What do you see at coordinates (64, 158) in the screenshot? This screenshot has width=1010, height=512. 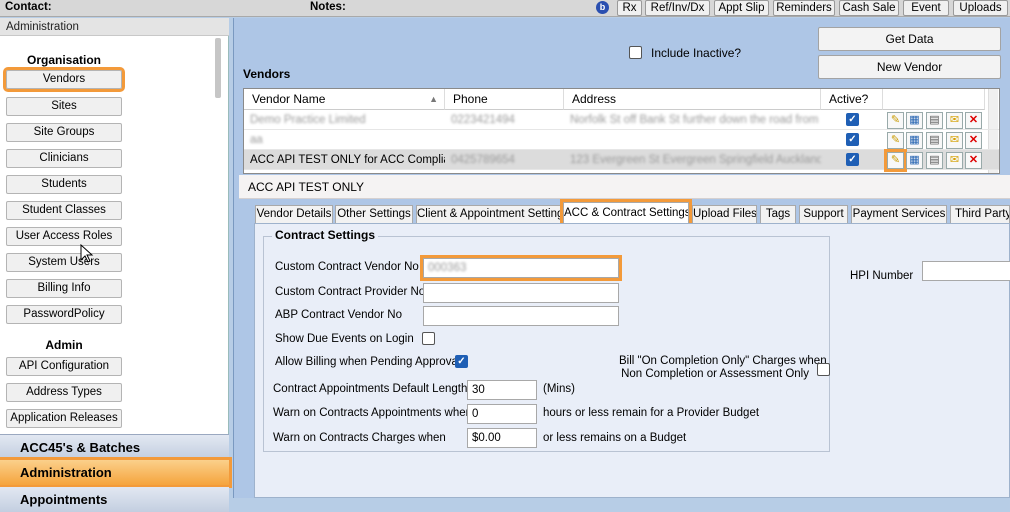 I see `sidebar-item-clinicians: Clinicians` at bounding box center [64, 158].